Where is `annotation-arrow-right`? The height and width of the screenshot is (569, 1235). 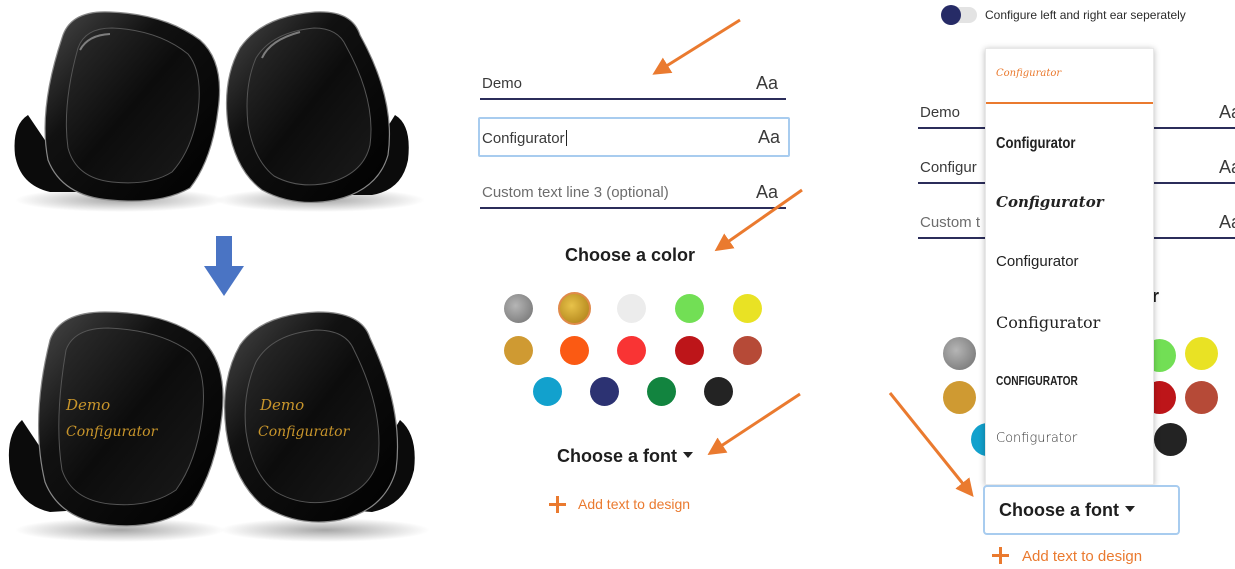 annotation-arrow-right is located at coordinates (931, 445).